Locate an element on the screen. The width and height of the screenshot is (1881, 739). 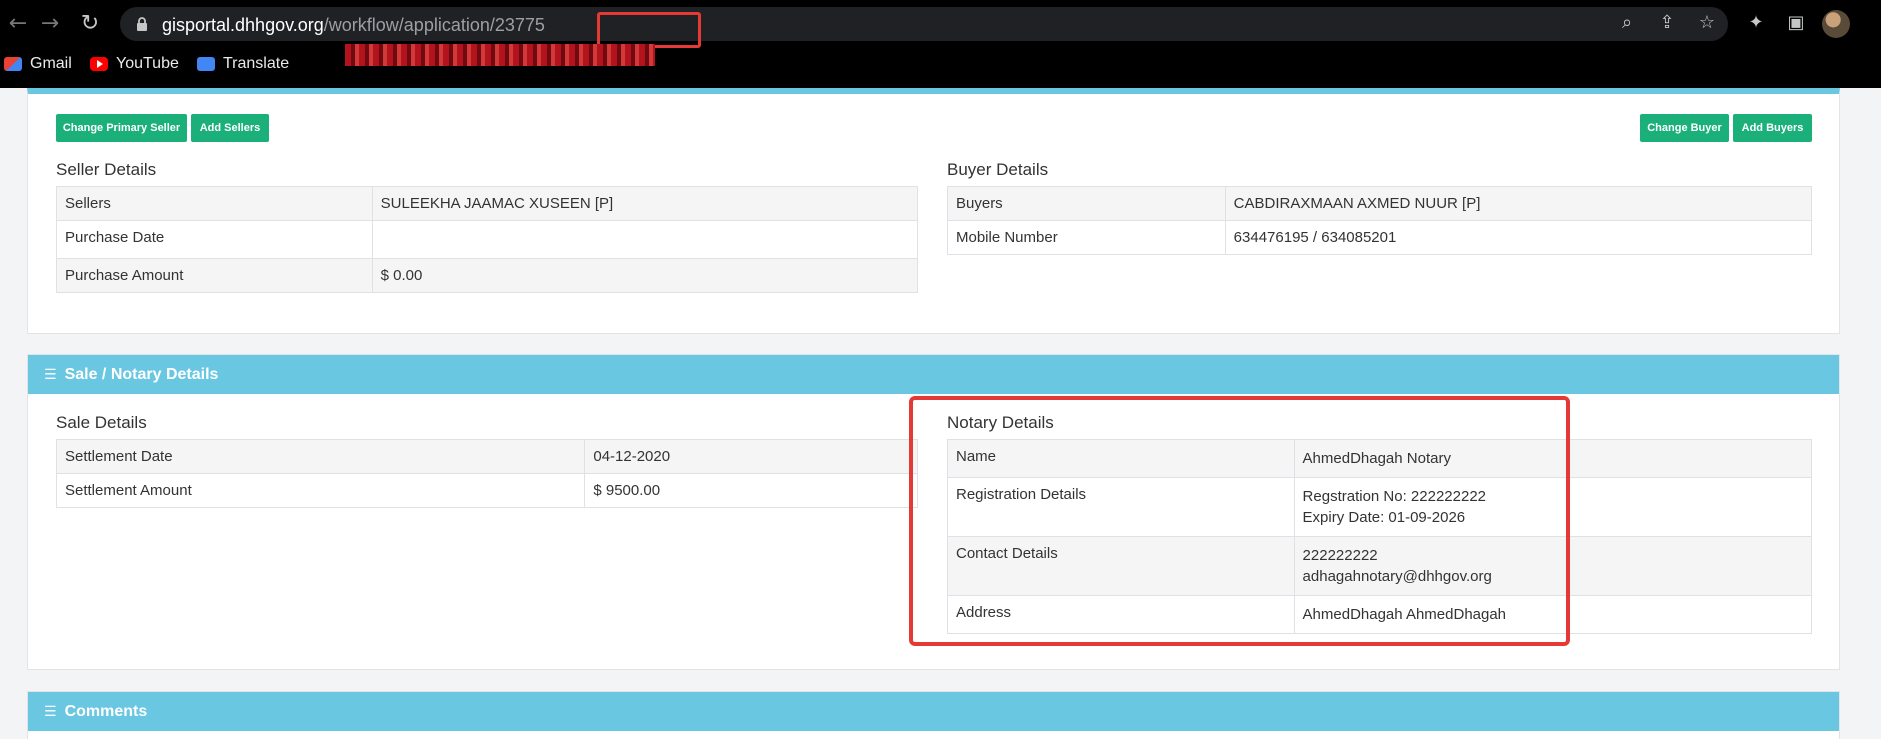
extensions-icon: ✦ is located at coordinates (1756, 23).